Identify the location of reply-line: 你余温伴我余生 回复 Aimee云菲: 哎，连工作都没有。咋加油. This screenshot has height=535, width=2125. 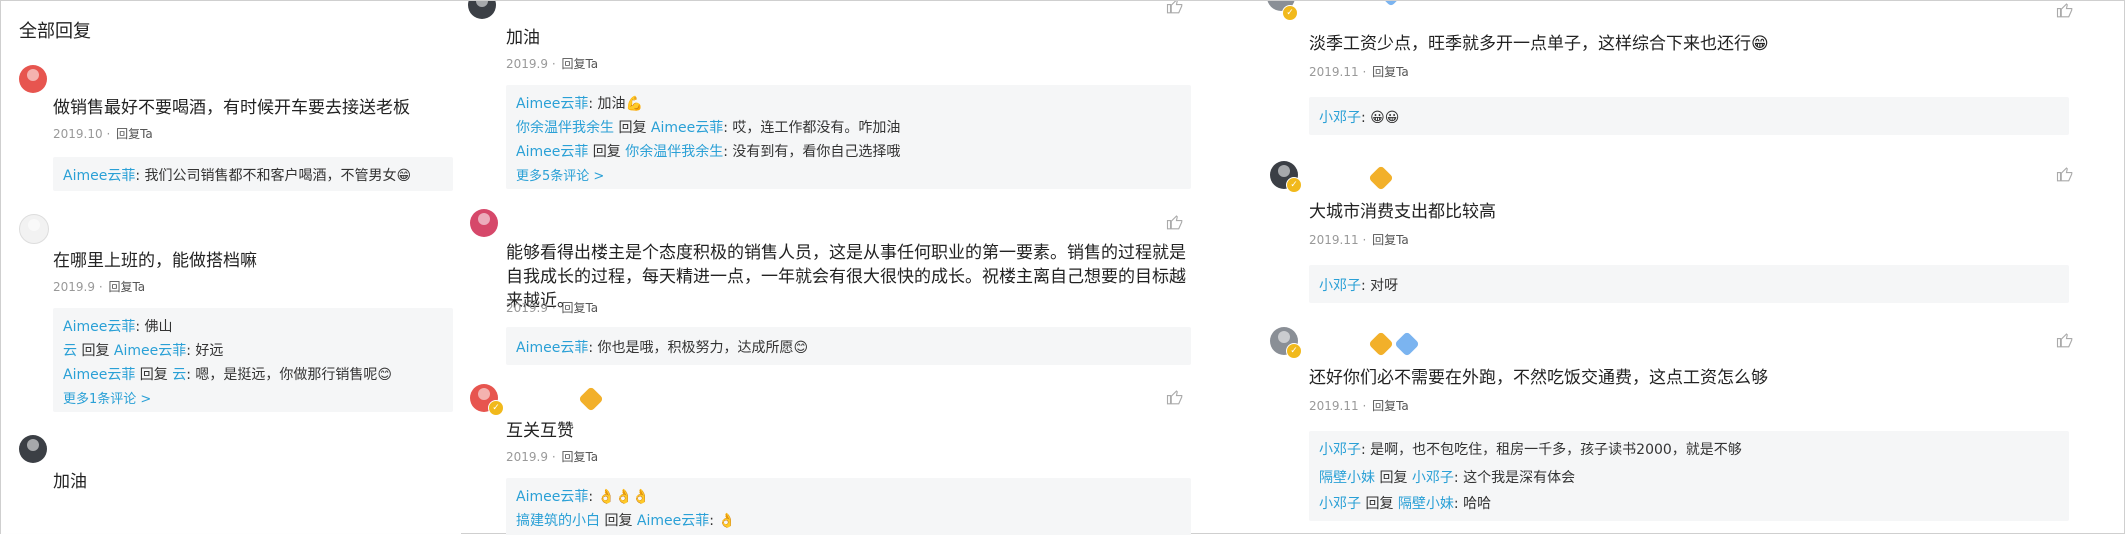
(708, 127).